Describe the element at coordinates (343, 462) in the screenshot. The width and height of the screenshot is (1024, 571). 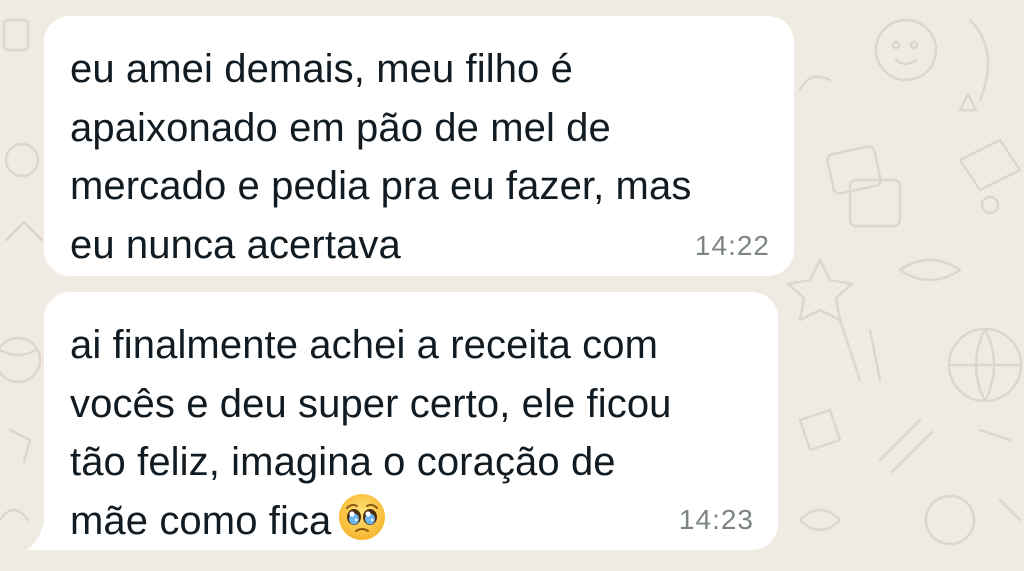
I see `message-line: tão feliz, imagina o coração de` at that location.